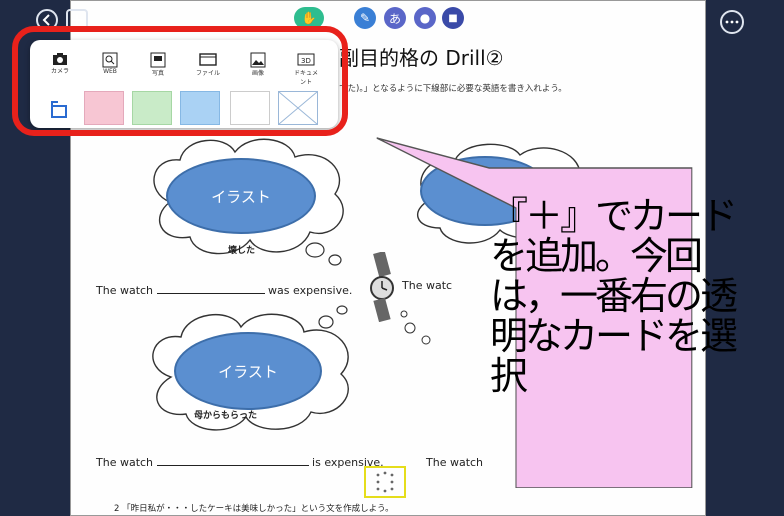 This screenshot has height=516, width=784. I want to click on pen-icon: ✎, so click(365, 18).